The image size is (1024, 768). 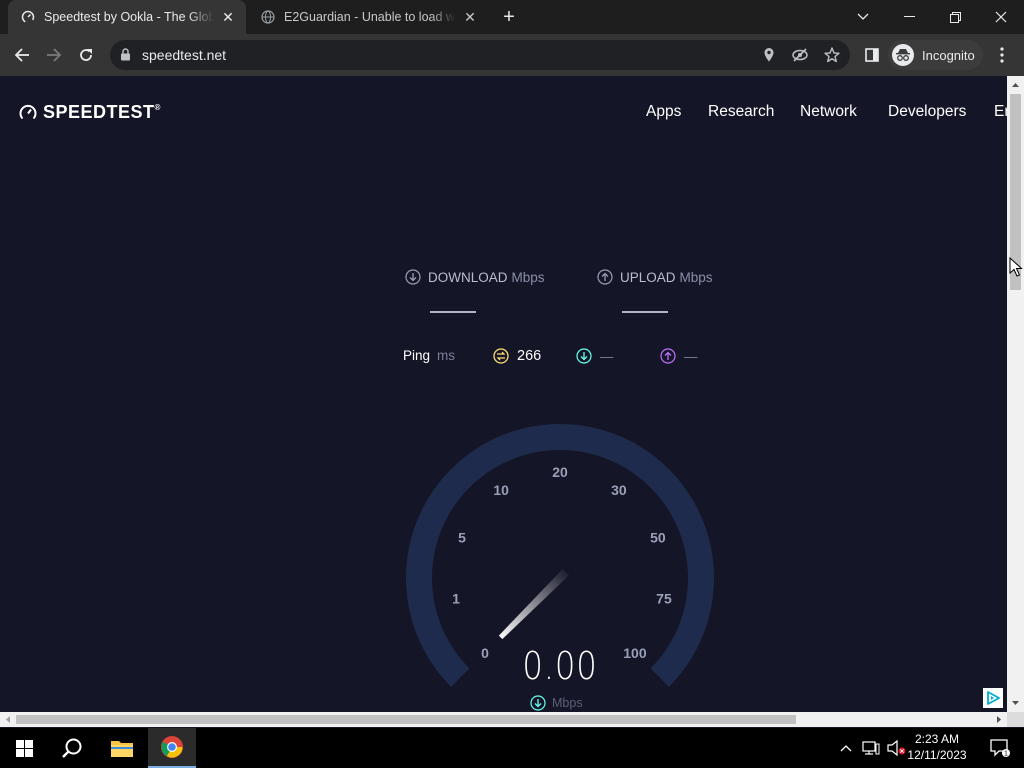 I want to click on adchoices-icon, so click(x=993, y=698).